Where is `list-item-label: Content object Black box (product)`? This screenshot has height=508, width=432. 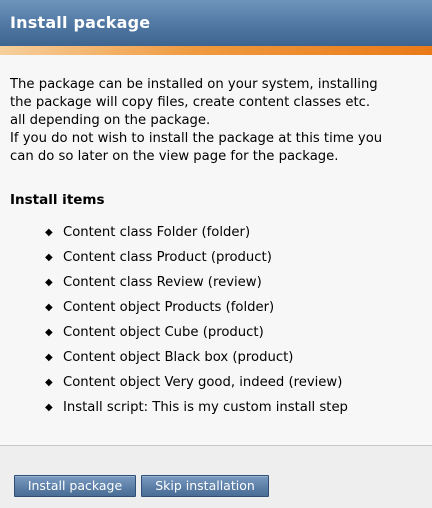
list-item-label: Content object Black box (product) is located at coordinates (178, 357).